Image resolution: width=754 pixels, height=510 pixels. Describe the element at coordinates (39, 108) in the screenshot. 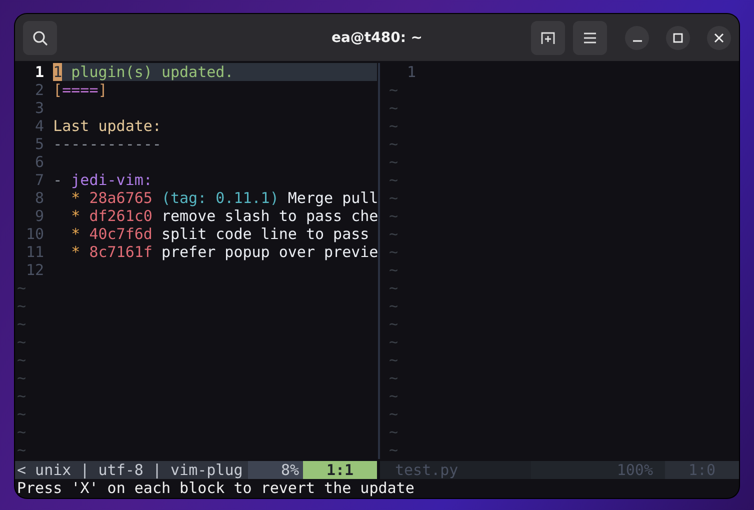

I see `line-number: 3` at that location.